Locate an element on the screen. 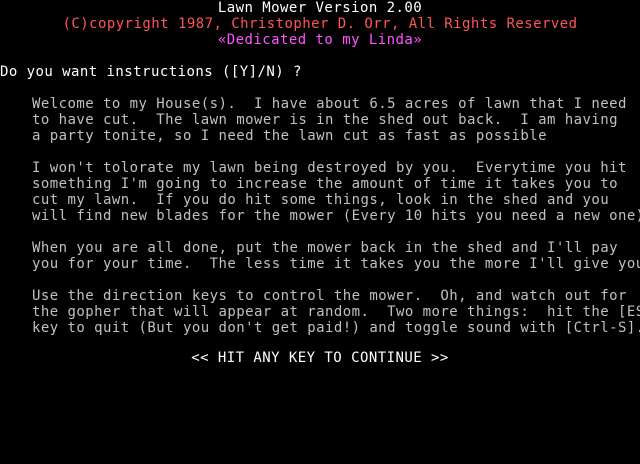 Image resolution: width=640 pixels, height=464 pixels. game-title: Lawn Mower Version 2.00 is located at coordinates (320, 8).